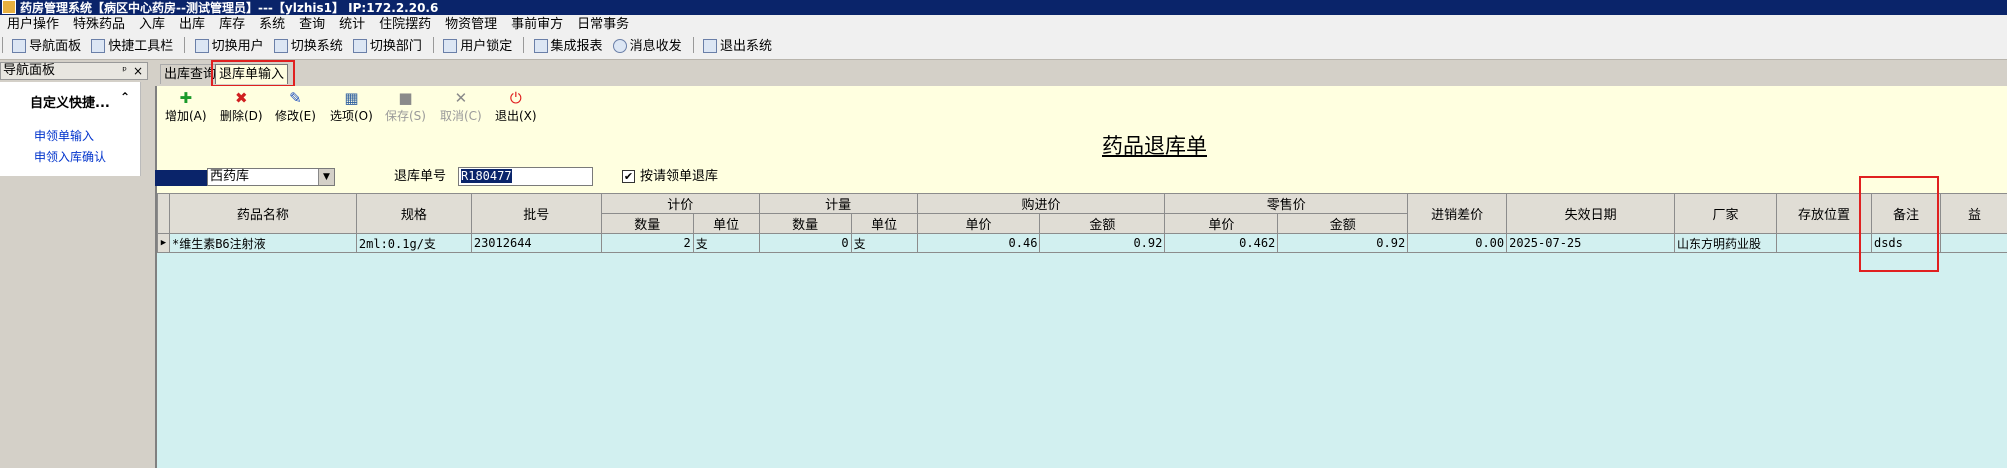  I want to click on toolbar-switch-department-button: 切换部门, so click(388, 47).